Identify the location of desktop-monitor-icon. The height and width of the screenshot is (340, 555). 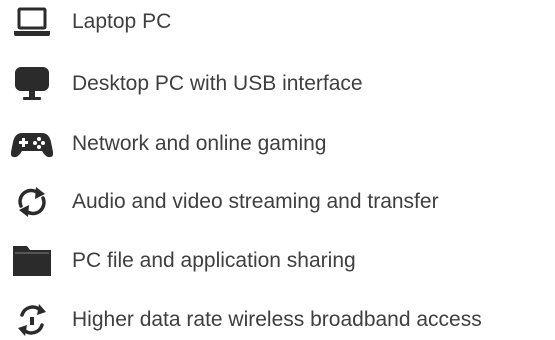
(32, 84).